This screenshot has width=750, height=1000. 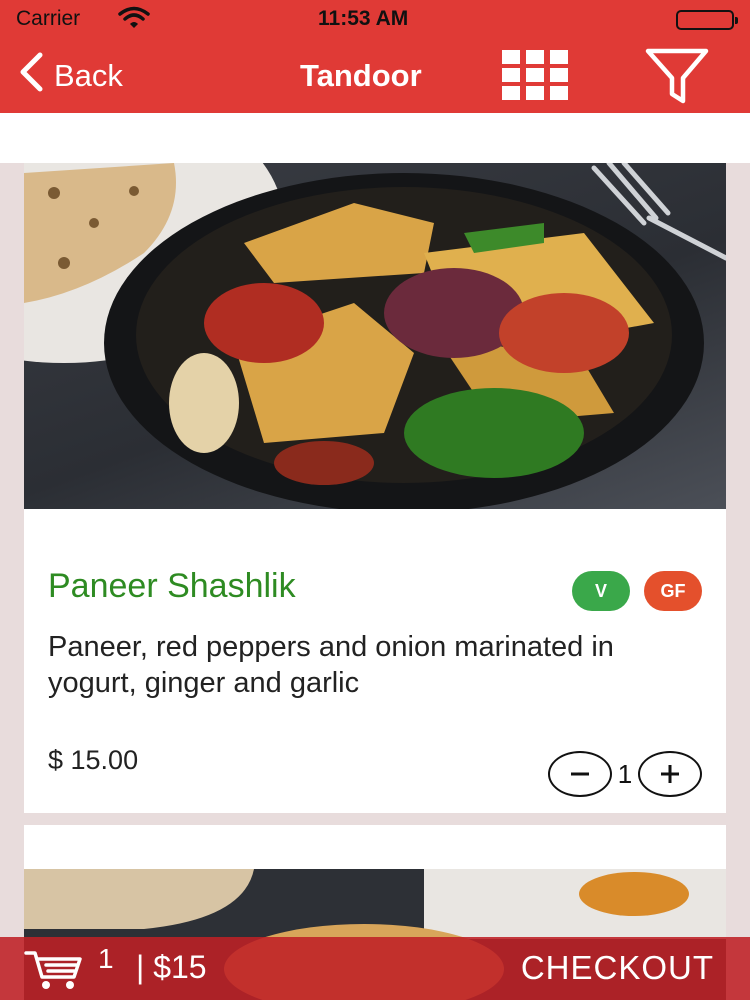 I want to click on app-header: Carrier 11:53 AM Back Tandoor, so click(x=375, y=56).